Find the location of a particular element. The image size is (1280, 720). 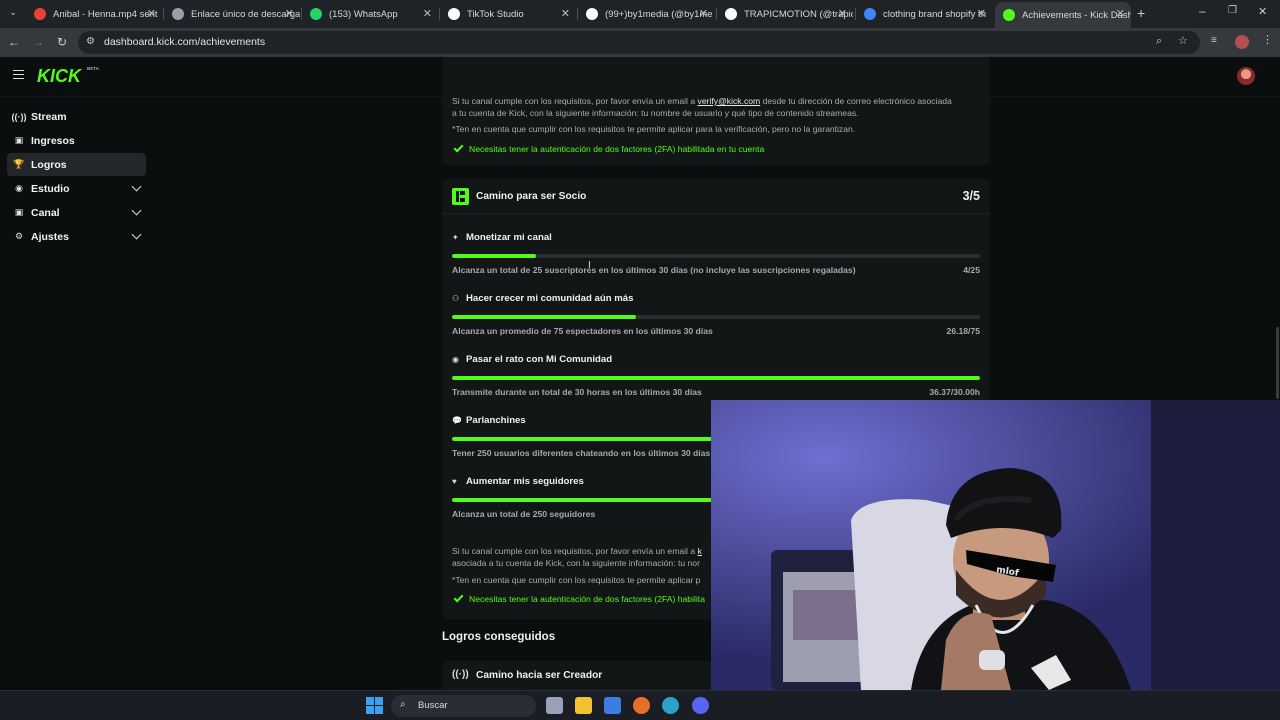

tab-title: TikTok Studio is located at coordinates (495, 14).